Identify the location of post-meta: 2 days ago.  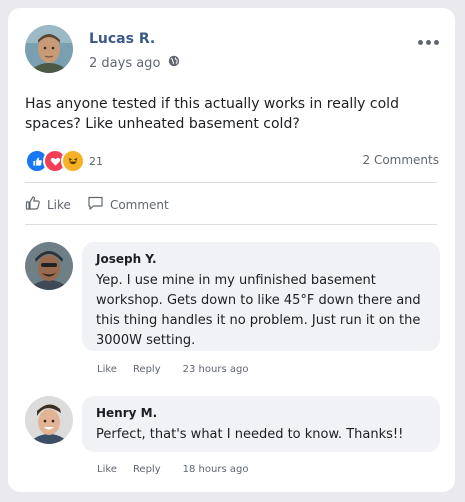
(134, 63).